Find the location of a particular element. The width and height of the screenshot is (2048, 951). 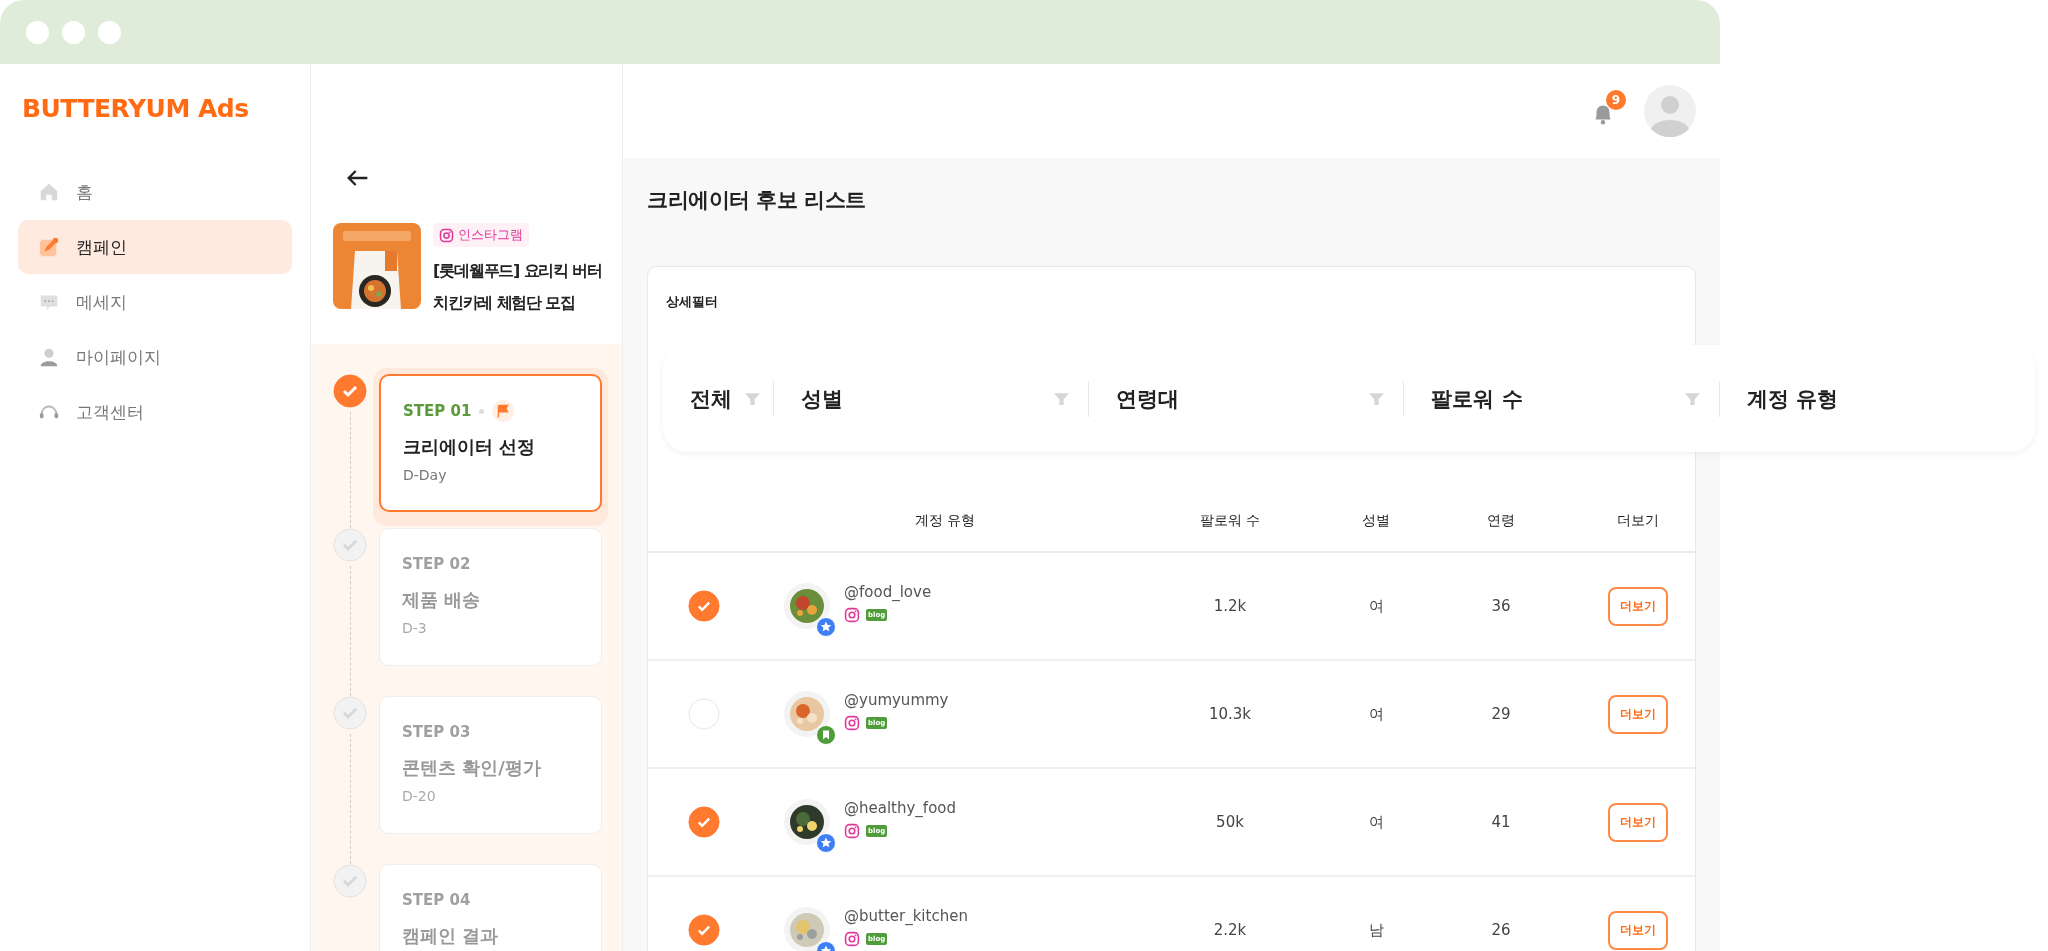

notification-badge: 9 is located at coordinates (1616, 100).